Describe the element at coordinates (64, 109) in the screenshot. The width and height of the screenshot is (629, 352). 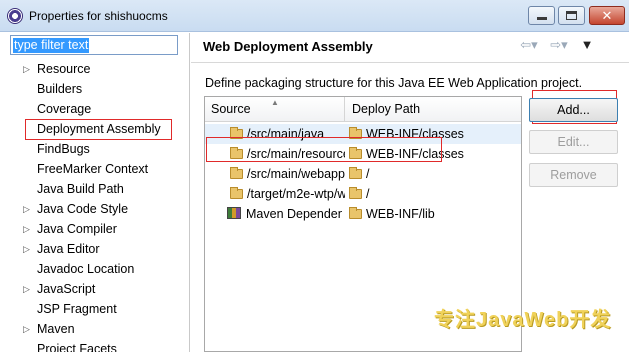
I see `tree-item-label: Coverage` at that location.